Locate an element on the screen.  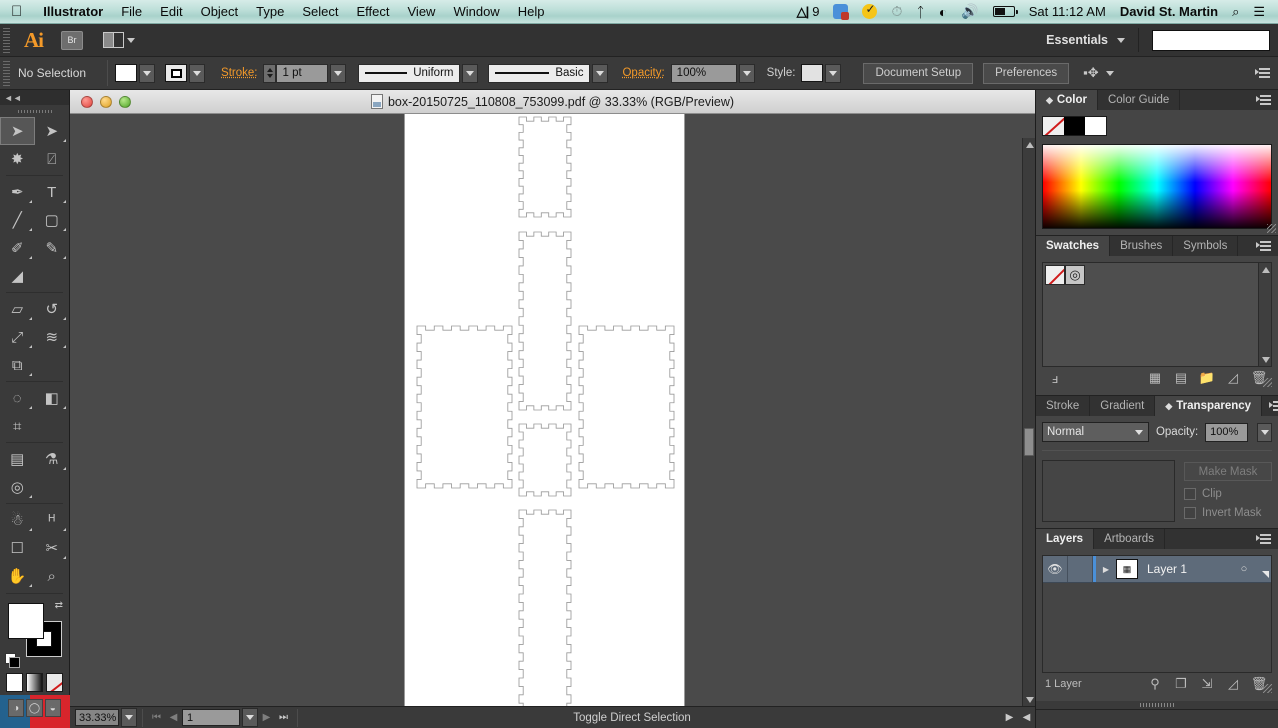
slice-tool: ✂ is located at coordinates (52, 548).